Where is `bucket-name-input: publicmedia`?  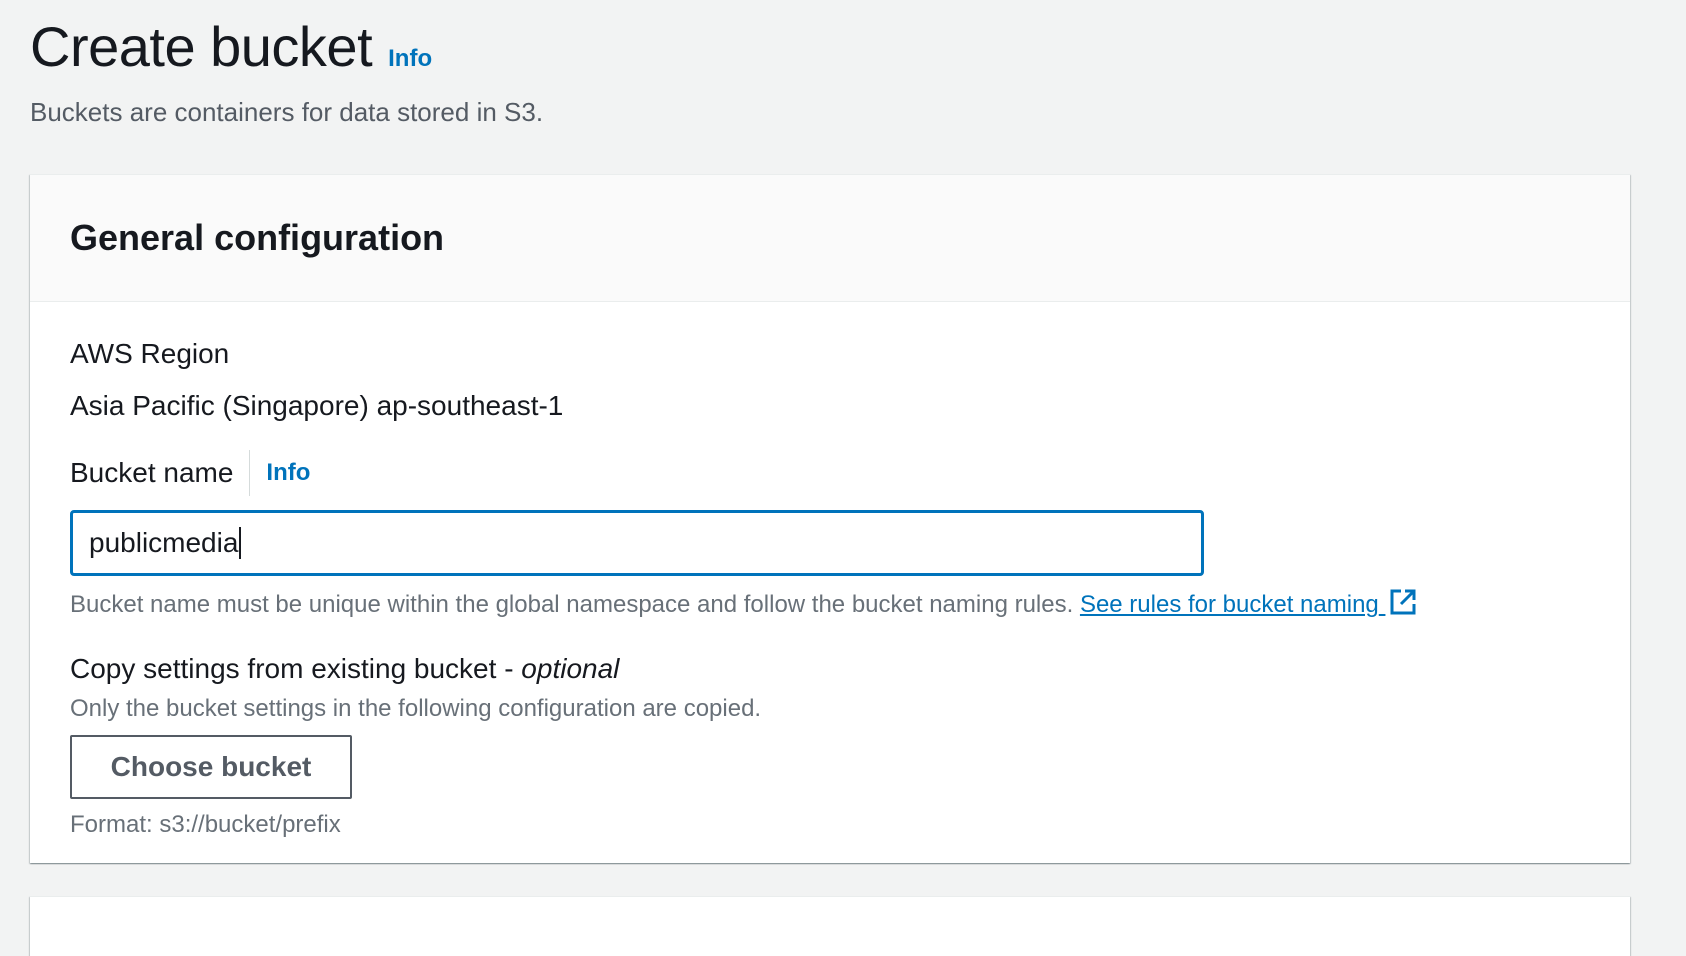 bucket-name-input: publicmedia is located at coordinates (637, 543).